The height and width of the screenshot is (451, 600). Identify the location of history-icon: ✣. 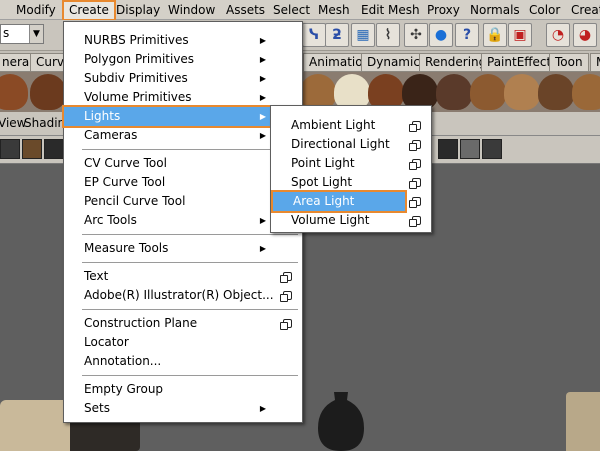
(416, 35).